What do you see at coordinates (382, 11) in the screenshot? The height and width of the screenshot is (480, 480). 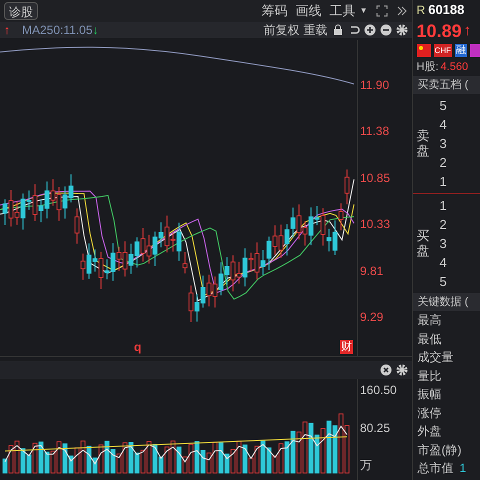 I see `fullscreen-icon` at bounding box center [382, 11].